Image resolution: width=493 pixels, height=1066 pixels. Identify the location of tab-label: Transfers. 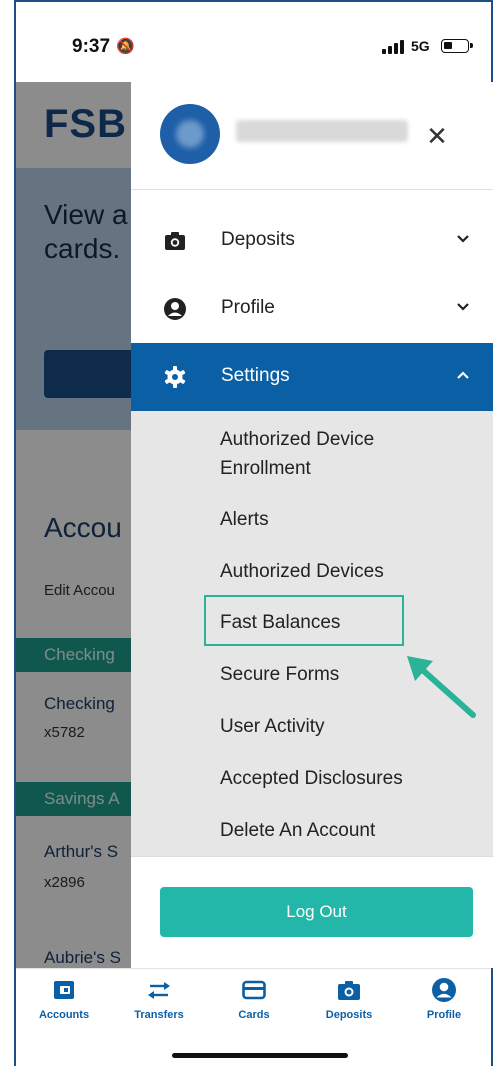
(159, 1015).